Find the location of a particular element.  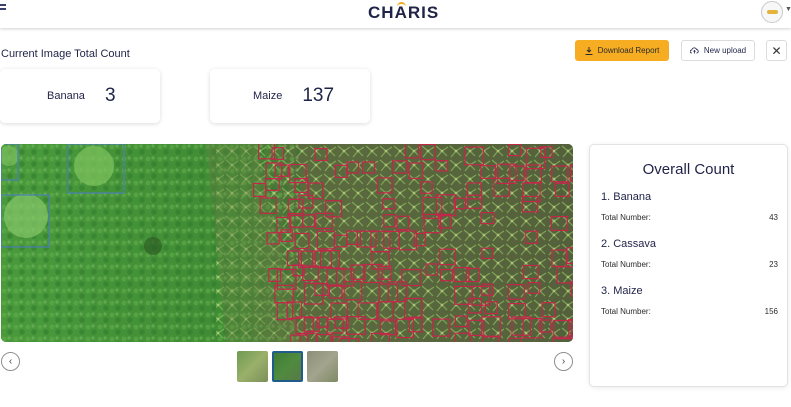

close-icon: ✕ is located at coordinates (776, 50).